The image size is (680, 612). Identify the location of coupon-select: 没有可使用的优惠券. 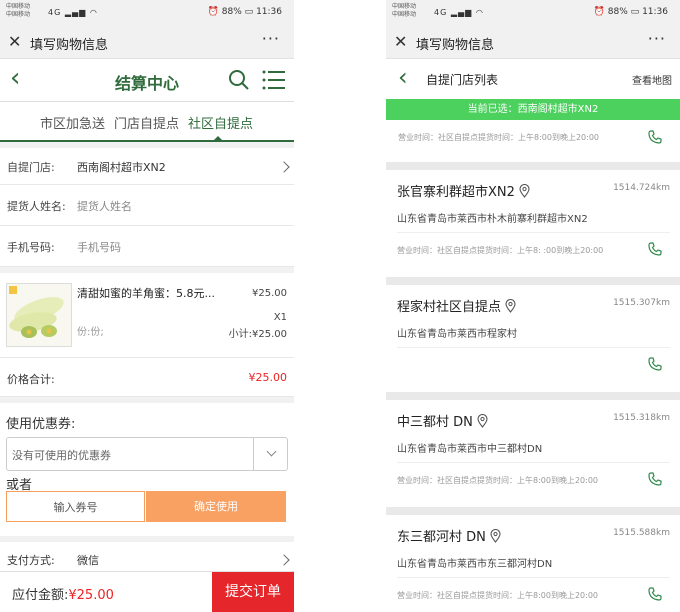
(147, 454).